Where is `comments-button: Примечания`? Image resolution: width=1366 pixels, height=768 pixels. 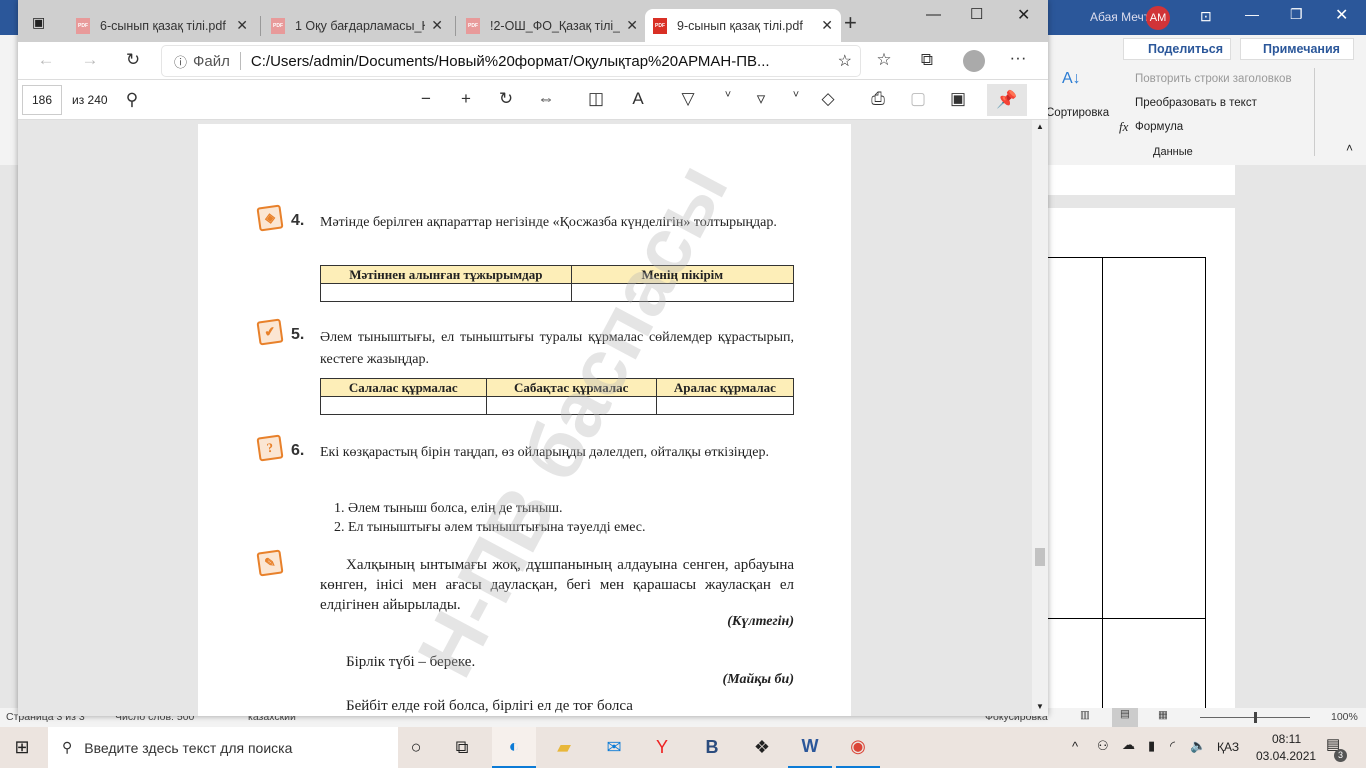
comments-button: Примечания is located at coordinates (1297, 49).